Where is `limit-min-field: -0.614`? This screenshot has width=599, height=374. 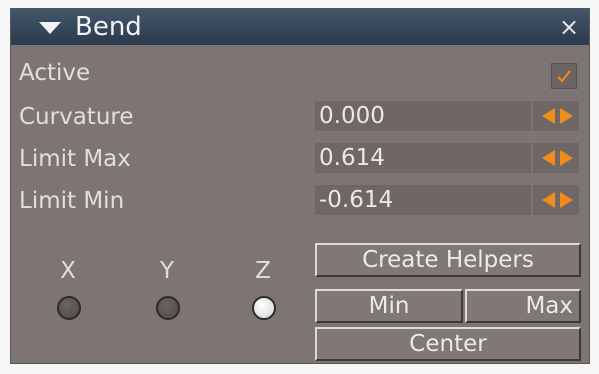
limit-min-field: -0.614 is located at coordinates (423, 200).